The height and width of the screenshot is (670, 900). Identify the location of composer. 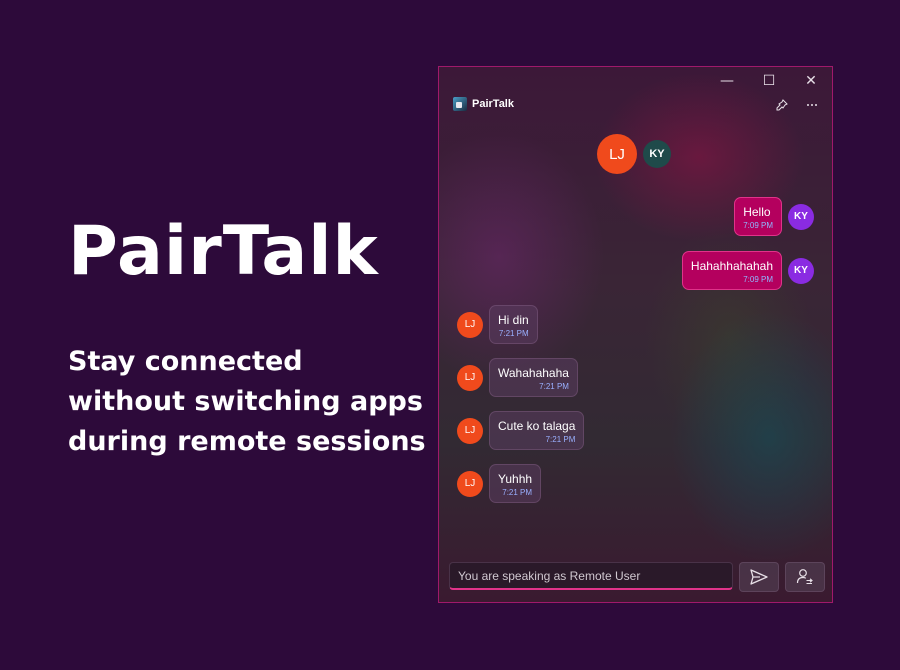
(637, 577).